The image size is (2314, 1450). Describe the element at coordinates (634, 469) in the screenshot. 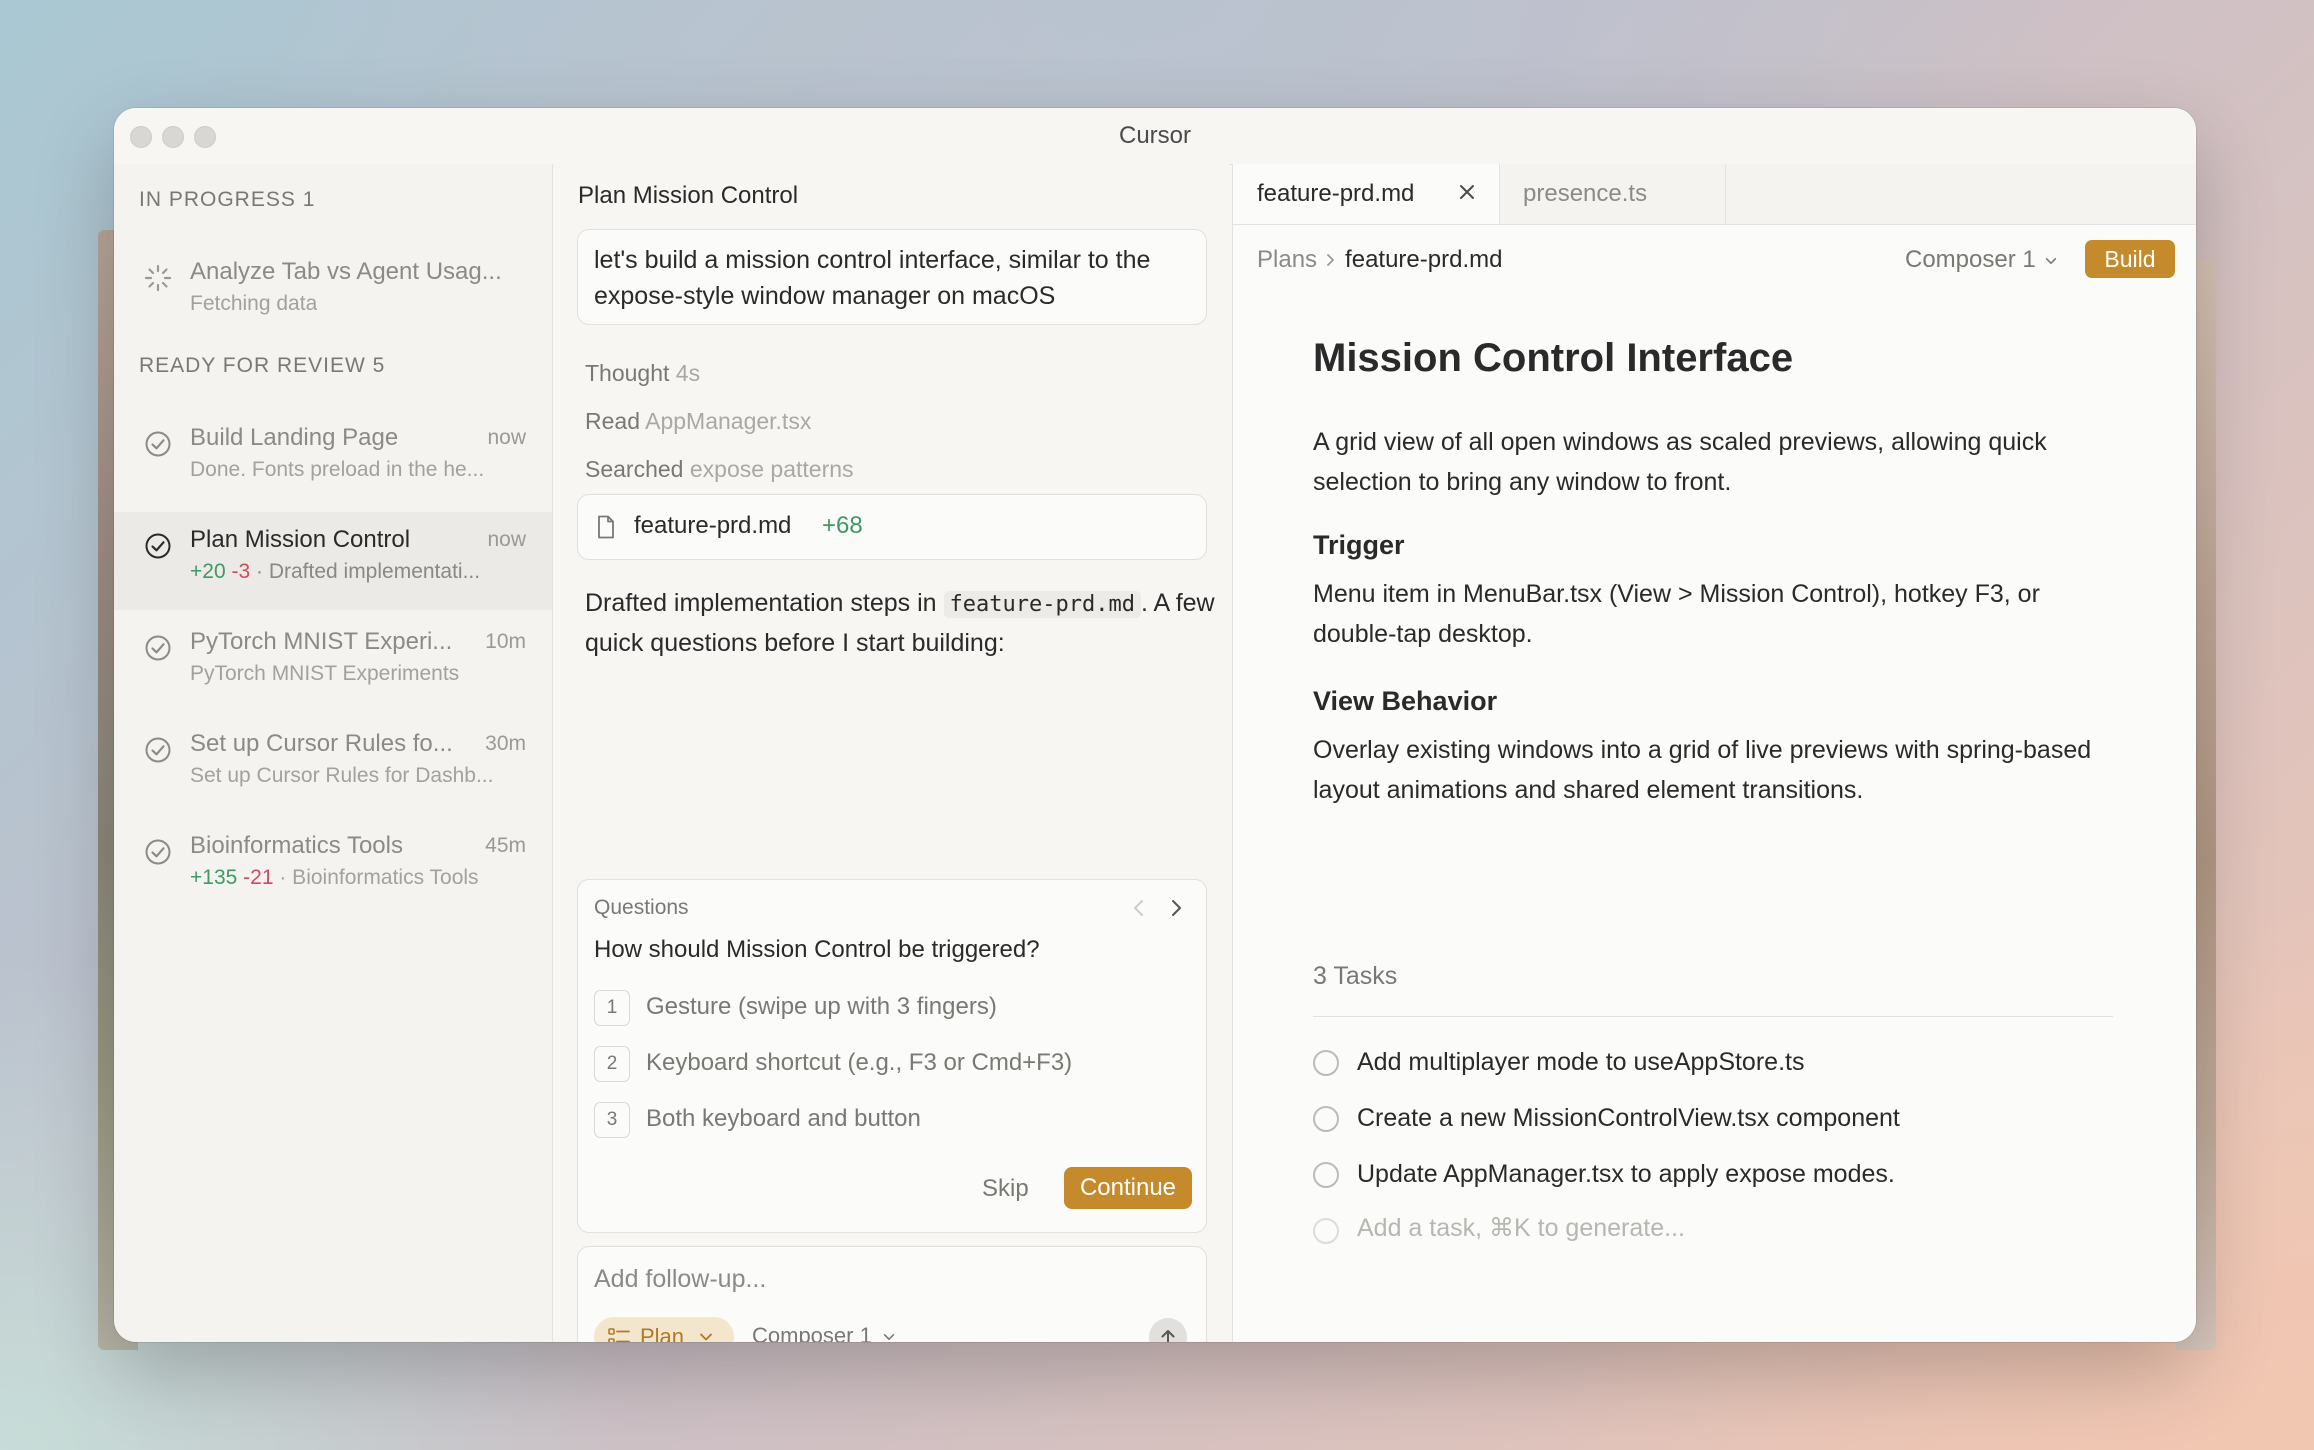

I see `step-label: Searched` at that location.